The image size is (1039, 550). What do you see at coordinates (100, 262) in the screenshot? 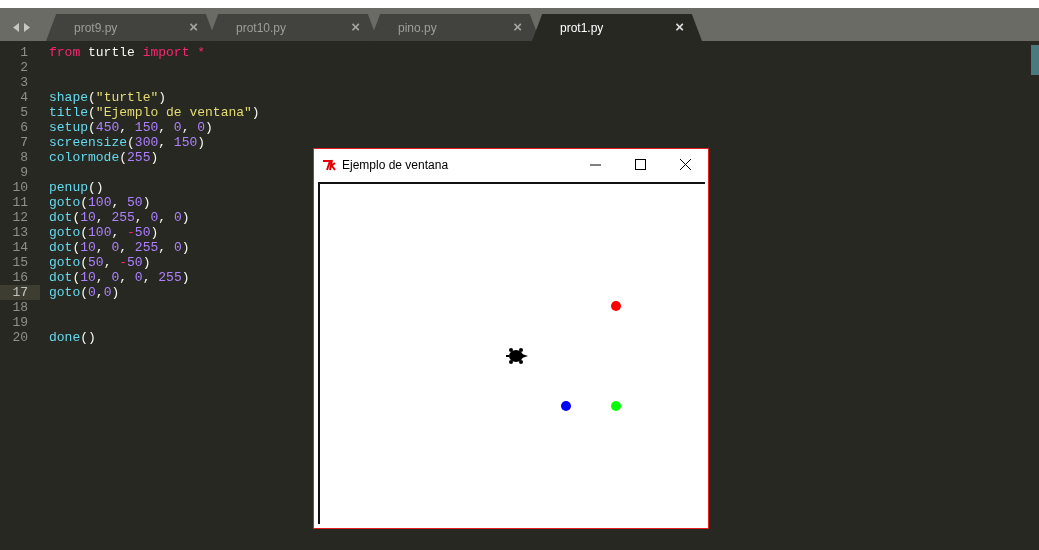
I see `code-line: goto(50, -50)` at bounding box center [100, 262].